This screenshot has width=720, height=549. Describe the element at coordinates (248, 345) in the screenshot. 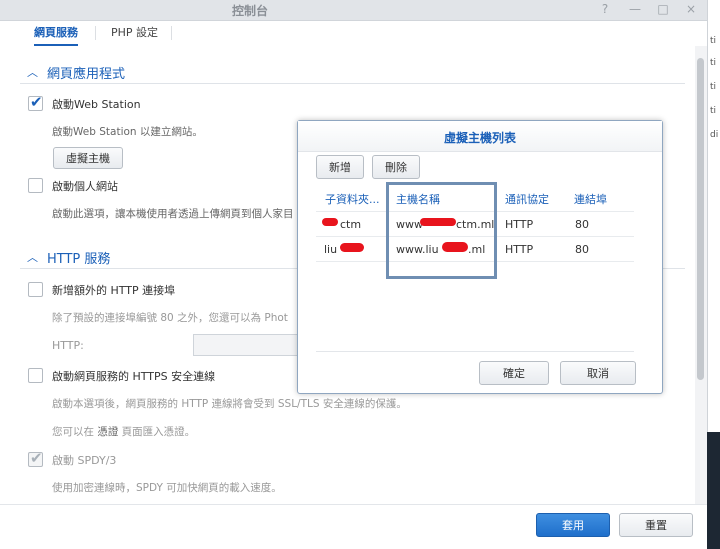

I see `http-port-input` at that location.